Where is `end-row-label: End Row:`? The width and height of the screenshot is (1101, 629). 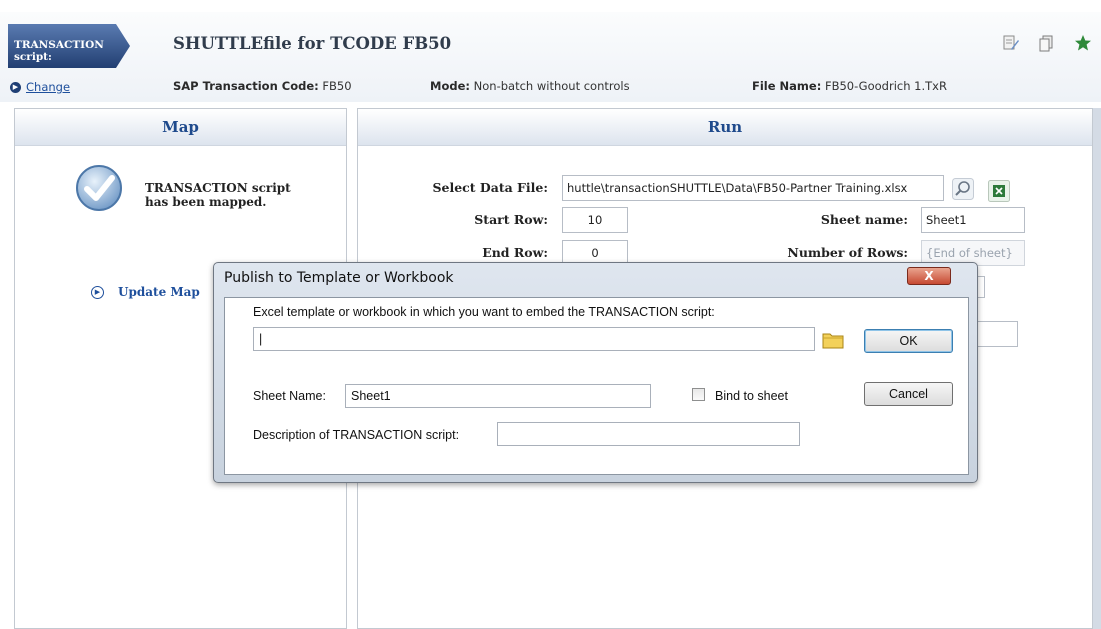
end-row-label: End Row: is located at coordinates (515, 252).